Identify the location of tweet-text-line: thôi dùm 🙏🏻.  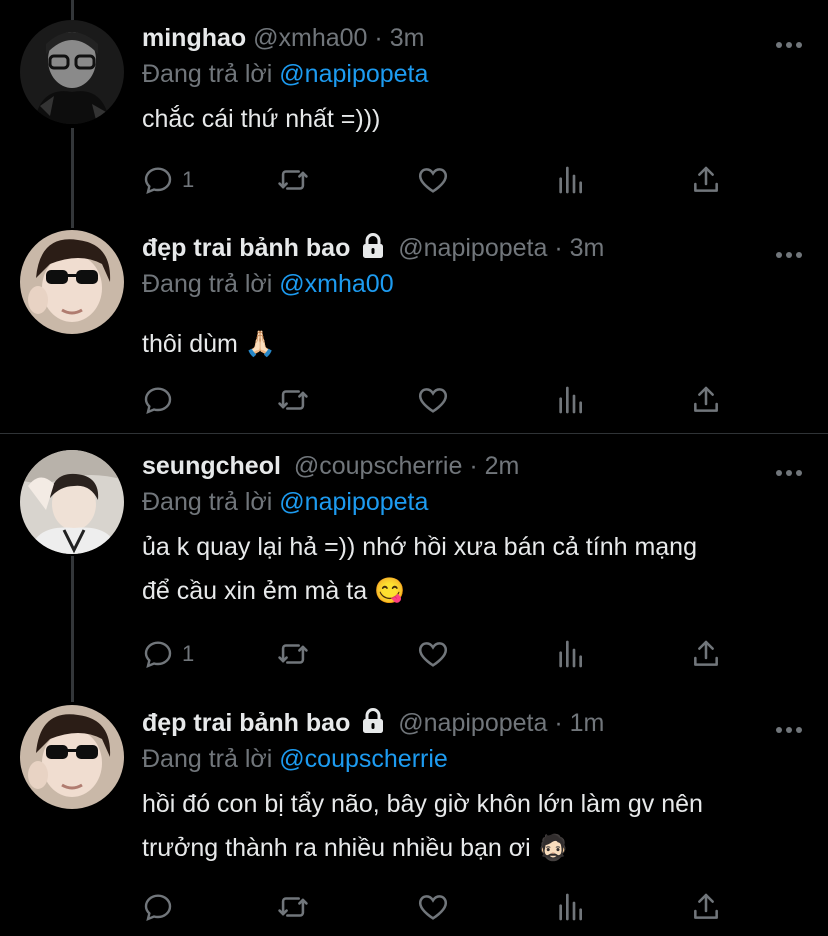
(209, 344).